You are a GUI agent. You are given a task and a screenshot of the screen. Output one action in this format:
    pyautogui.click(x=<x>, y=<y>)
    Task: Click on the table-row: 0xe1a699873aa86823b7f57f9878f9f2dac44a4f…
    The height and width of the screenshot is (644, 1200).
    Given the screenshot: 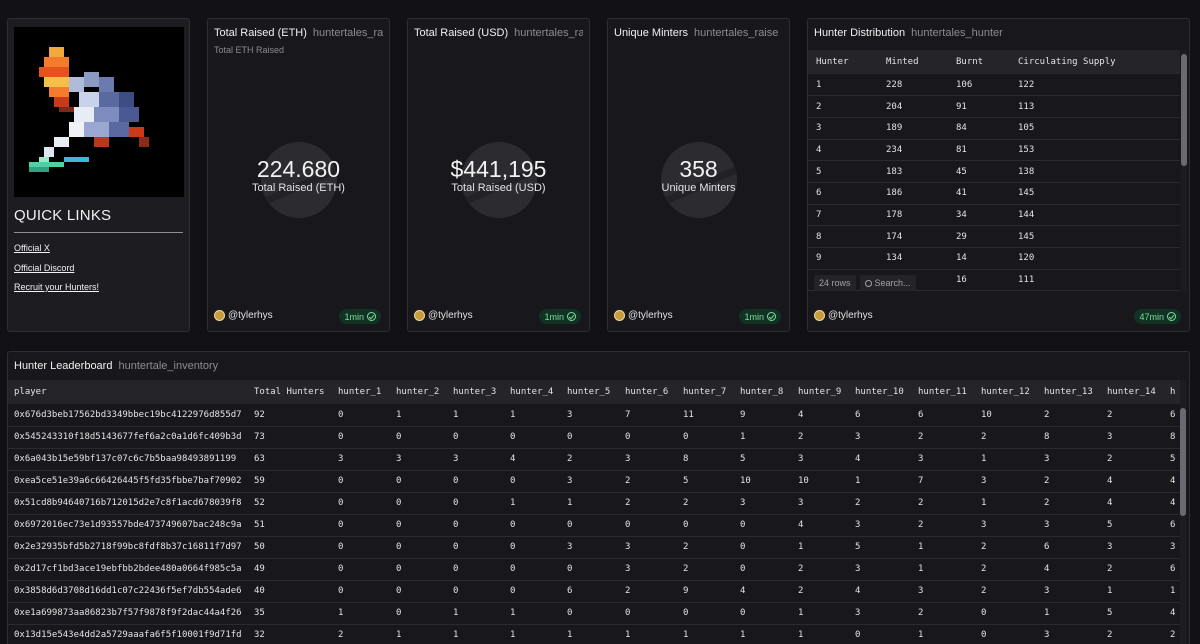 What is the action you would take?
    pyautogui.click(x=596, y=613)
    